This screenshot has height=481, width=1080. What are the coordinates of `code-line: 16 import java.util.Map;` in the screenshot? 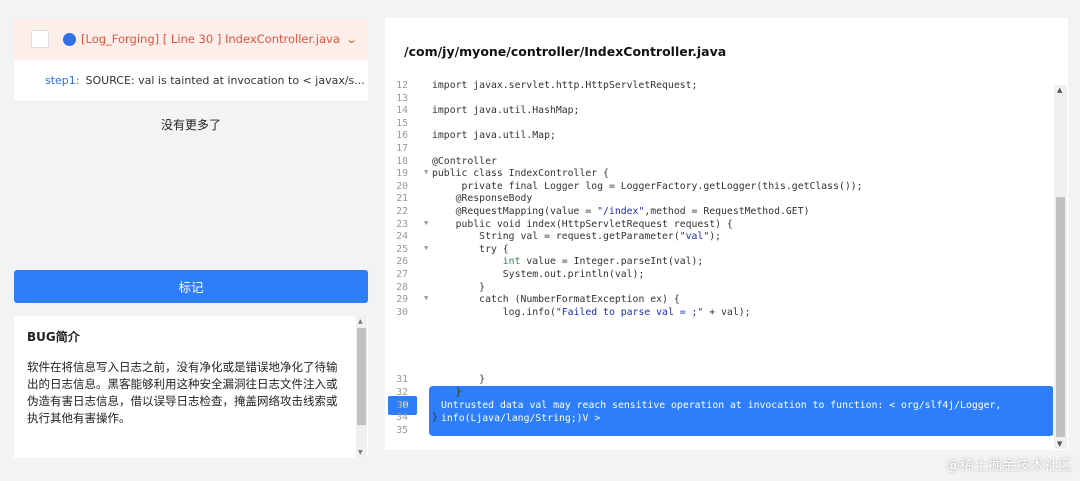 It's located at (719, 136).